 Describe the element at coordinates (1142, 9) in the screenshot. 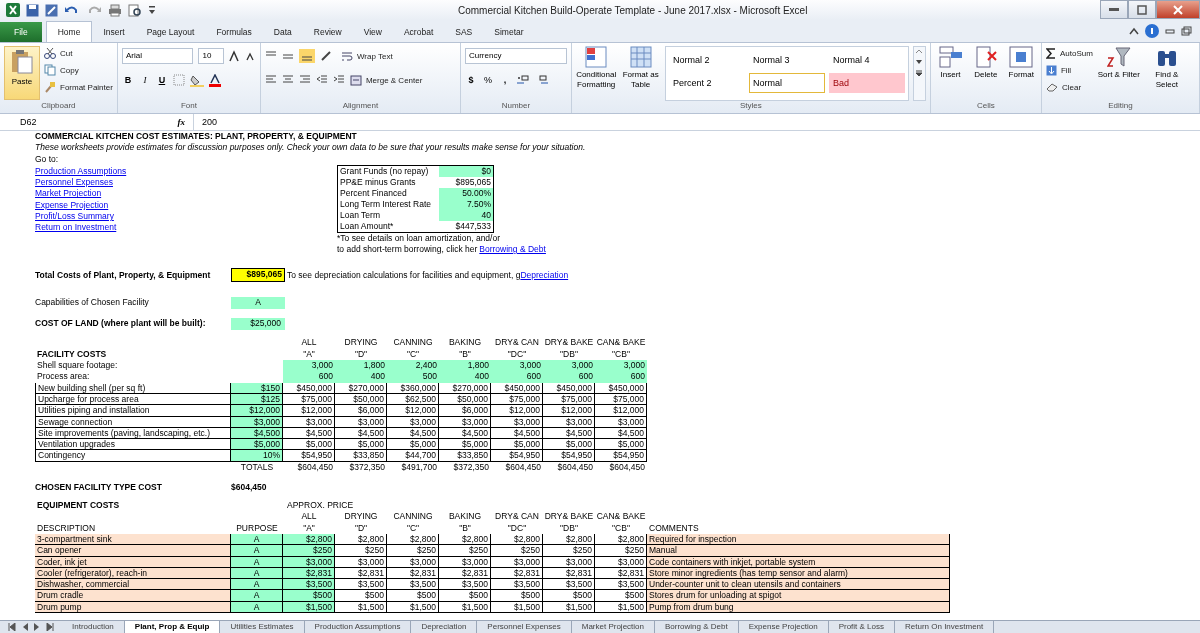

I see `restore-button` at that location.